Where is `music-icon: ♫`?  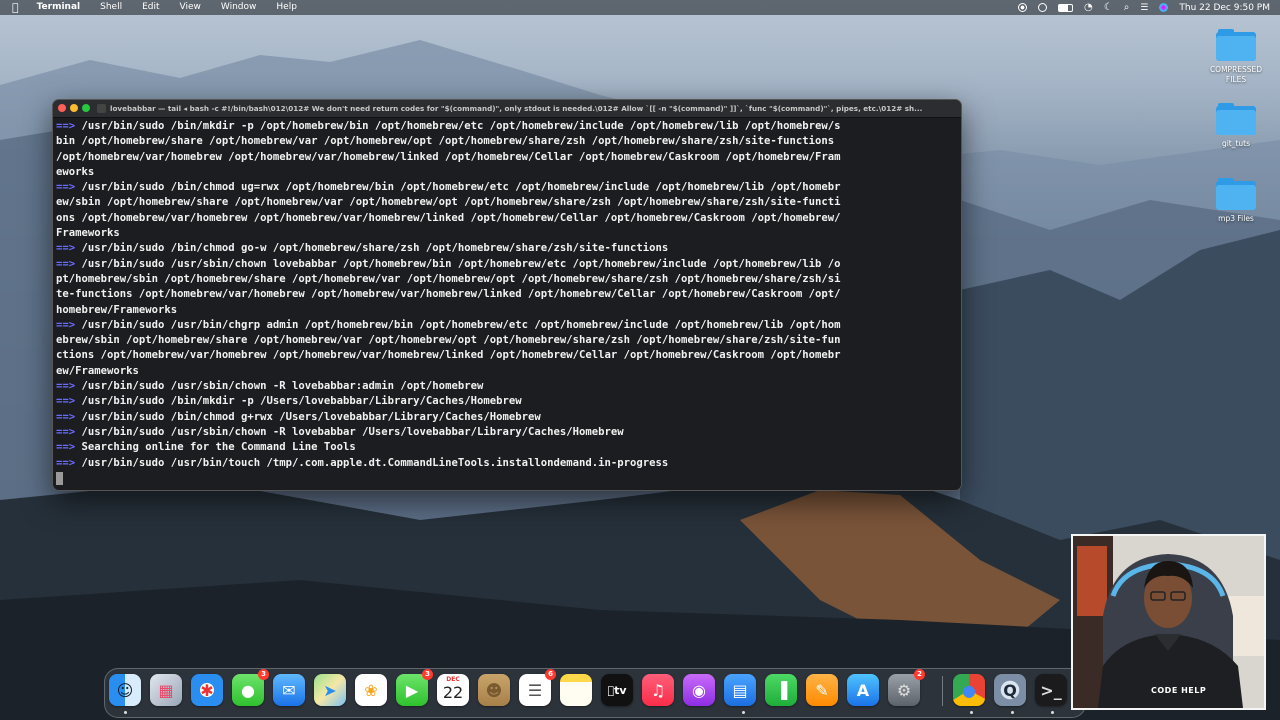 music-icon: ♫ is located at coordinates (658, 690).